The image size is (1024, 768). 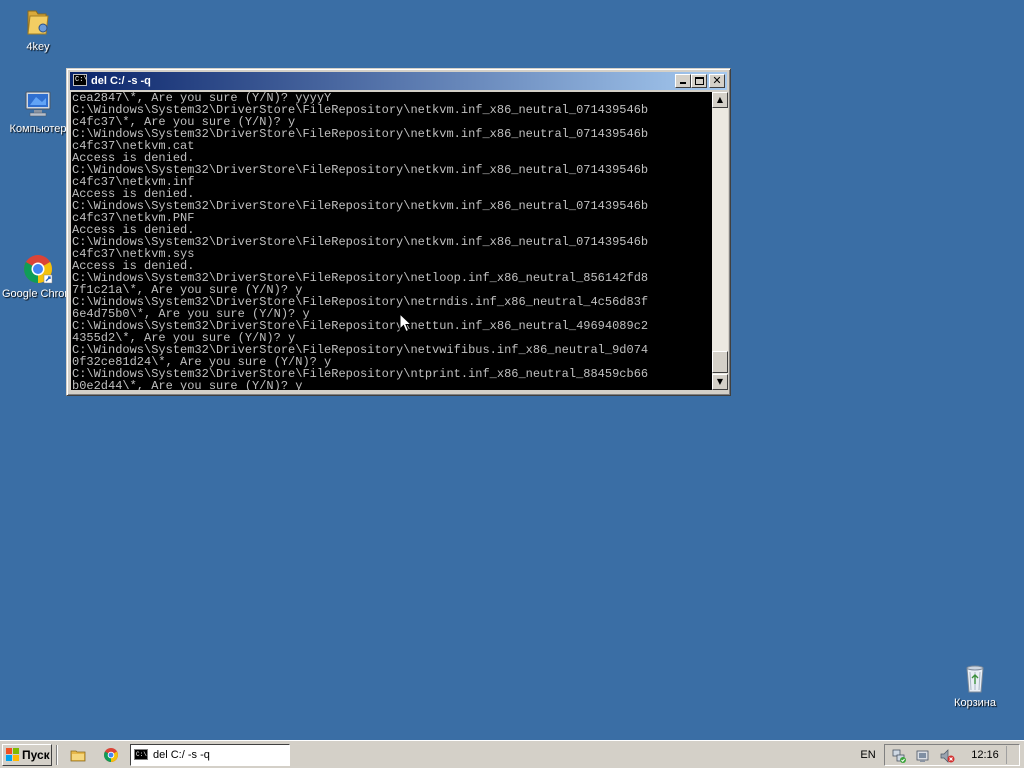 What do you see at coordinates (38, 104) in the screenshot?
I see `computer-icon` at bounding box center [38, 104].